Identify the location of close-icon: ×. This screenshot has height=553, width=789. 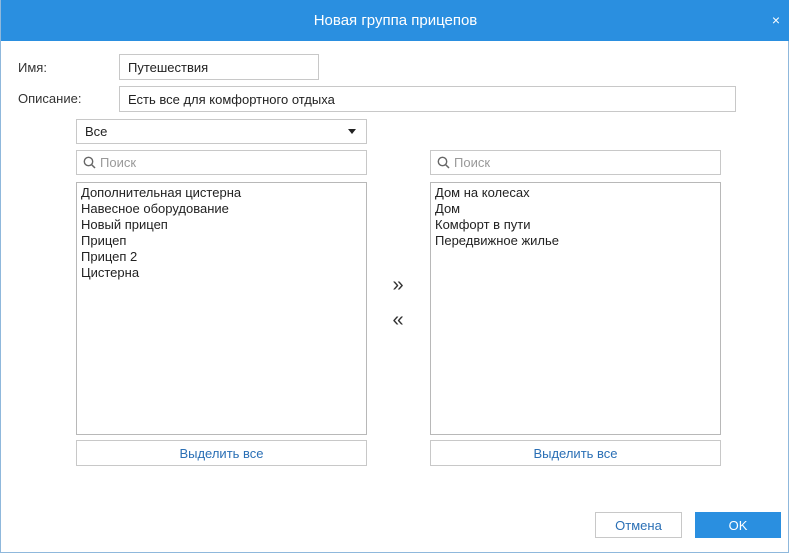
(776, 20).